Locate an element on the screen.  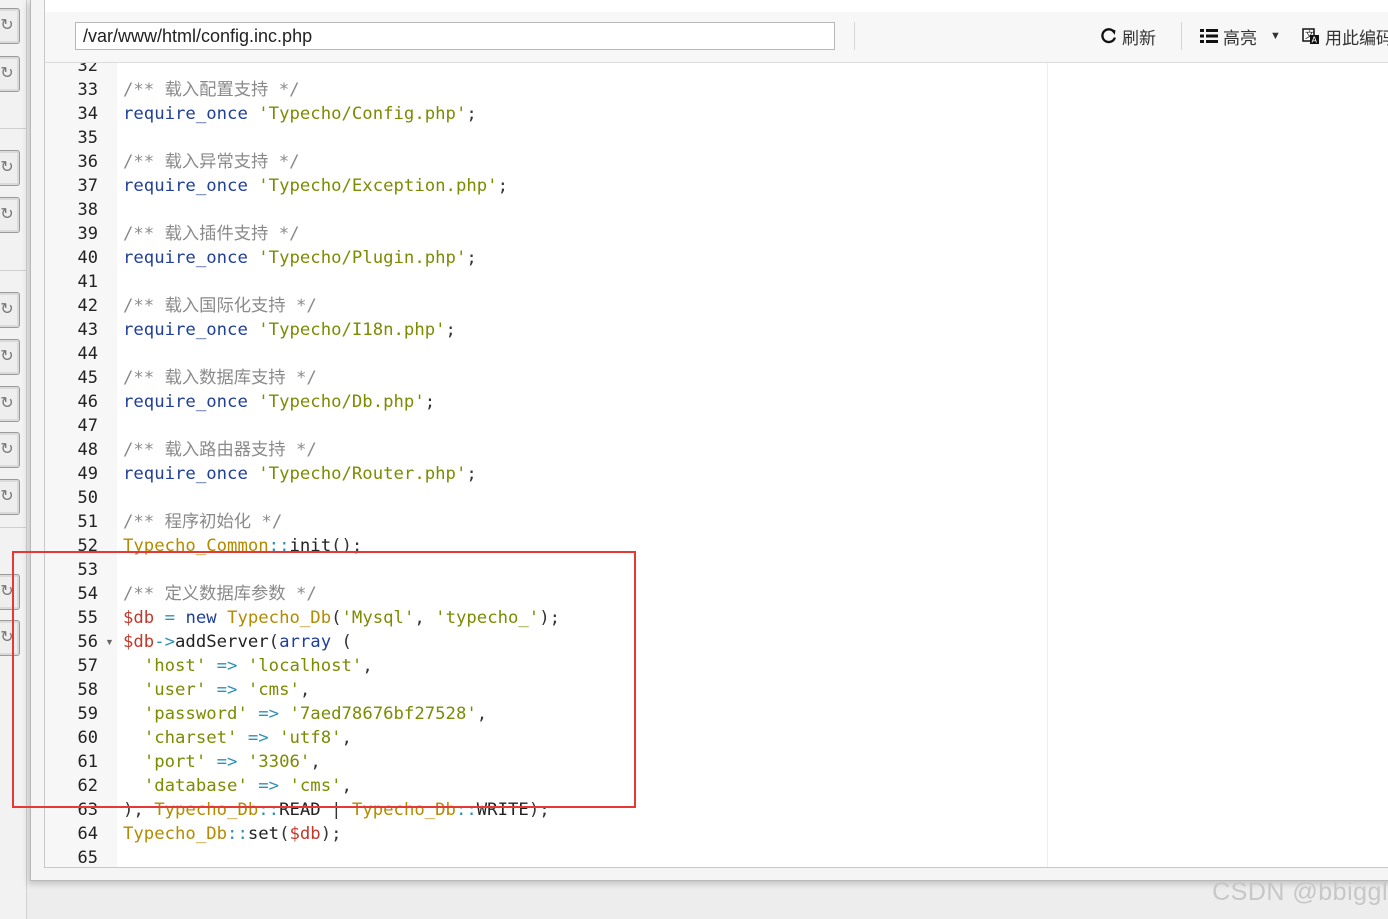
highlight-dropdown: 高亮 ▼ is located at coordinates (1240, 36).